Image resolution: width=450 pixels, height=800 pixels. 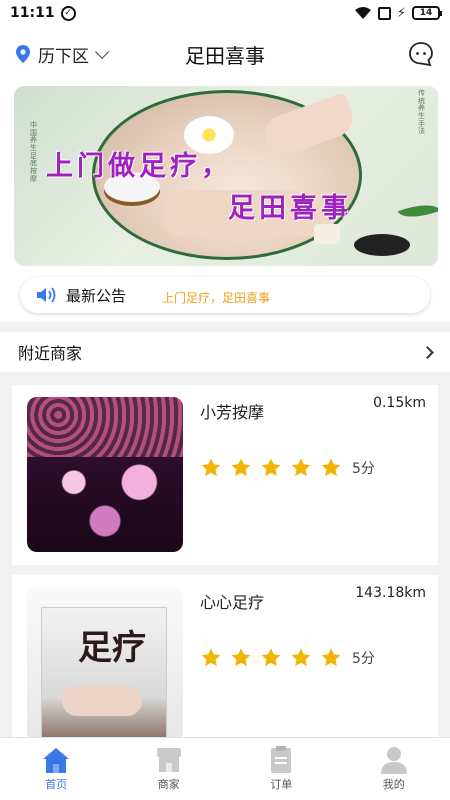 I want to click on merchant-poster: 足疗, so click(x=104, y=674).